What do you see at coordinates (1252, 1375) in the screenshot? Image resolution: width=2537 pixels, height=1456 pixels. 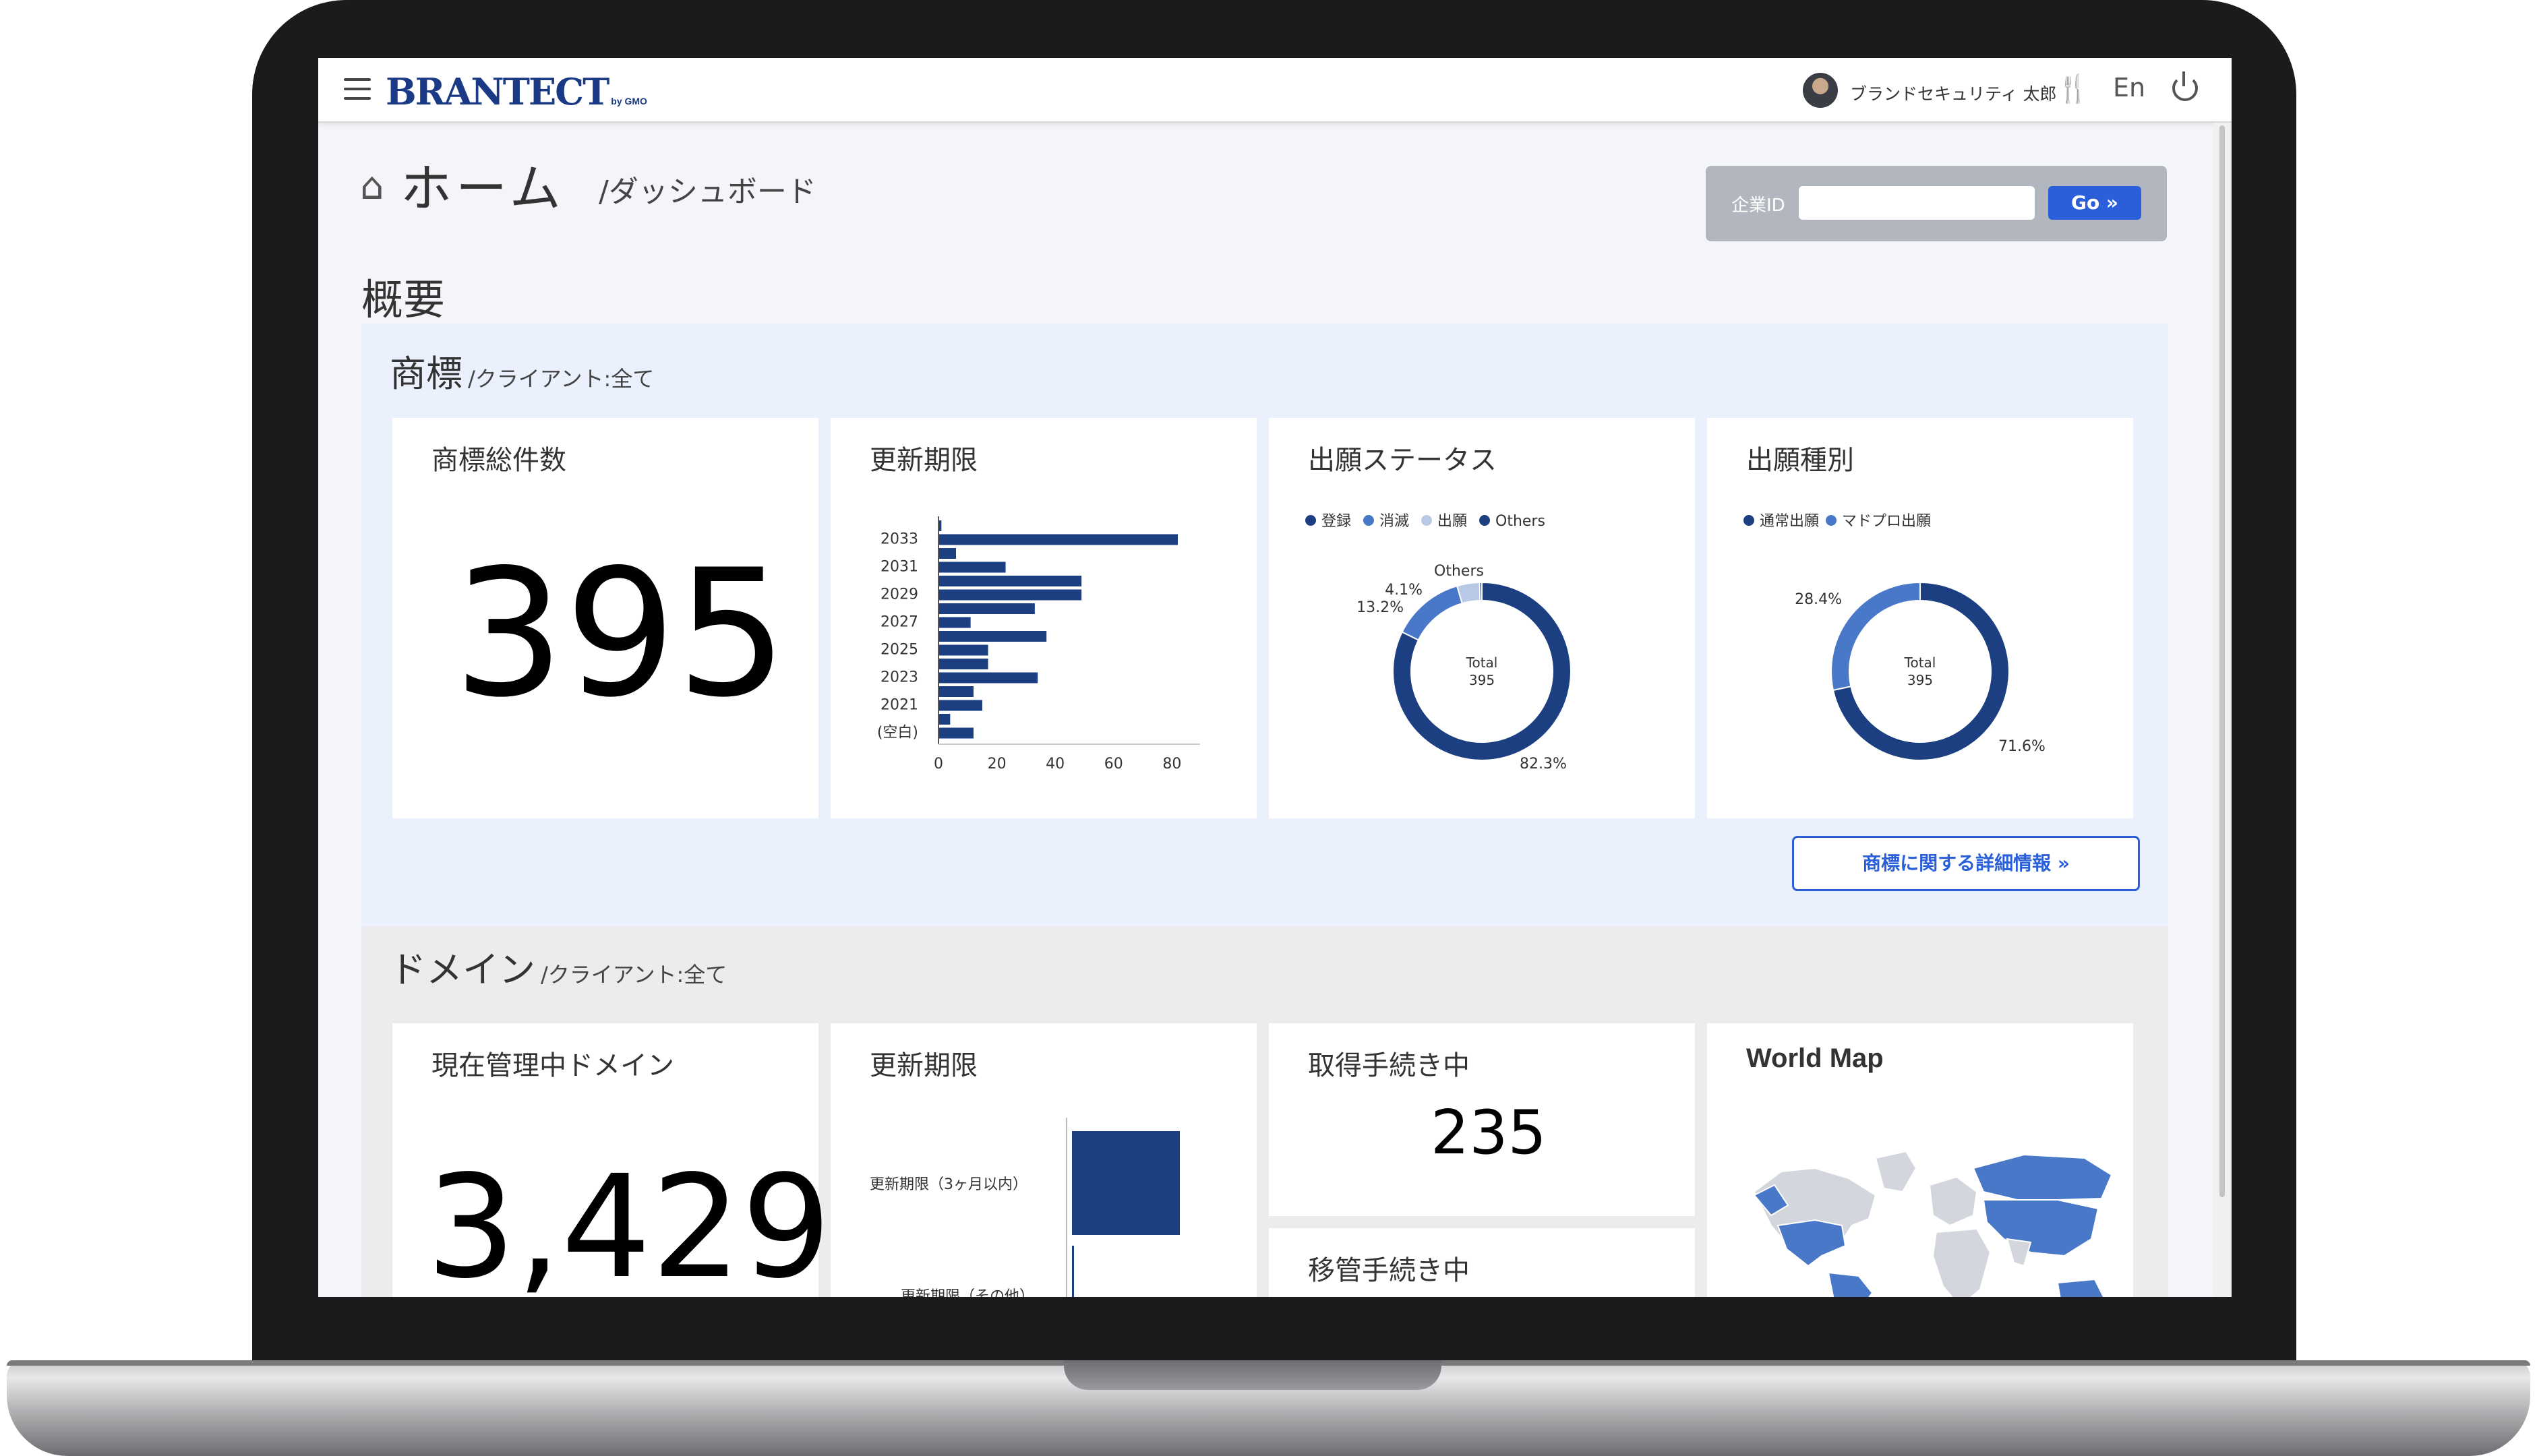 I see `laptop-notch` at bounding box center [1252, 1375].